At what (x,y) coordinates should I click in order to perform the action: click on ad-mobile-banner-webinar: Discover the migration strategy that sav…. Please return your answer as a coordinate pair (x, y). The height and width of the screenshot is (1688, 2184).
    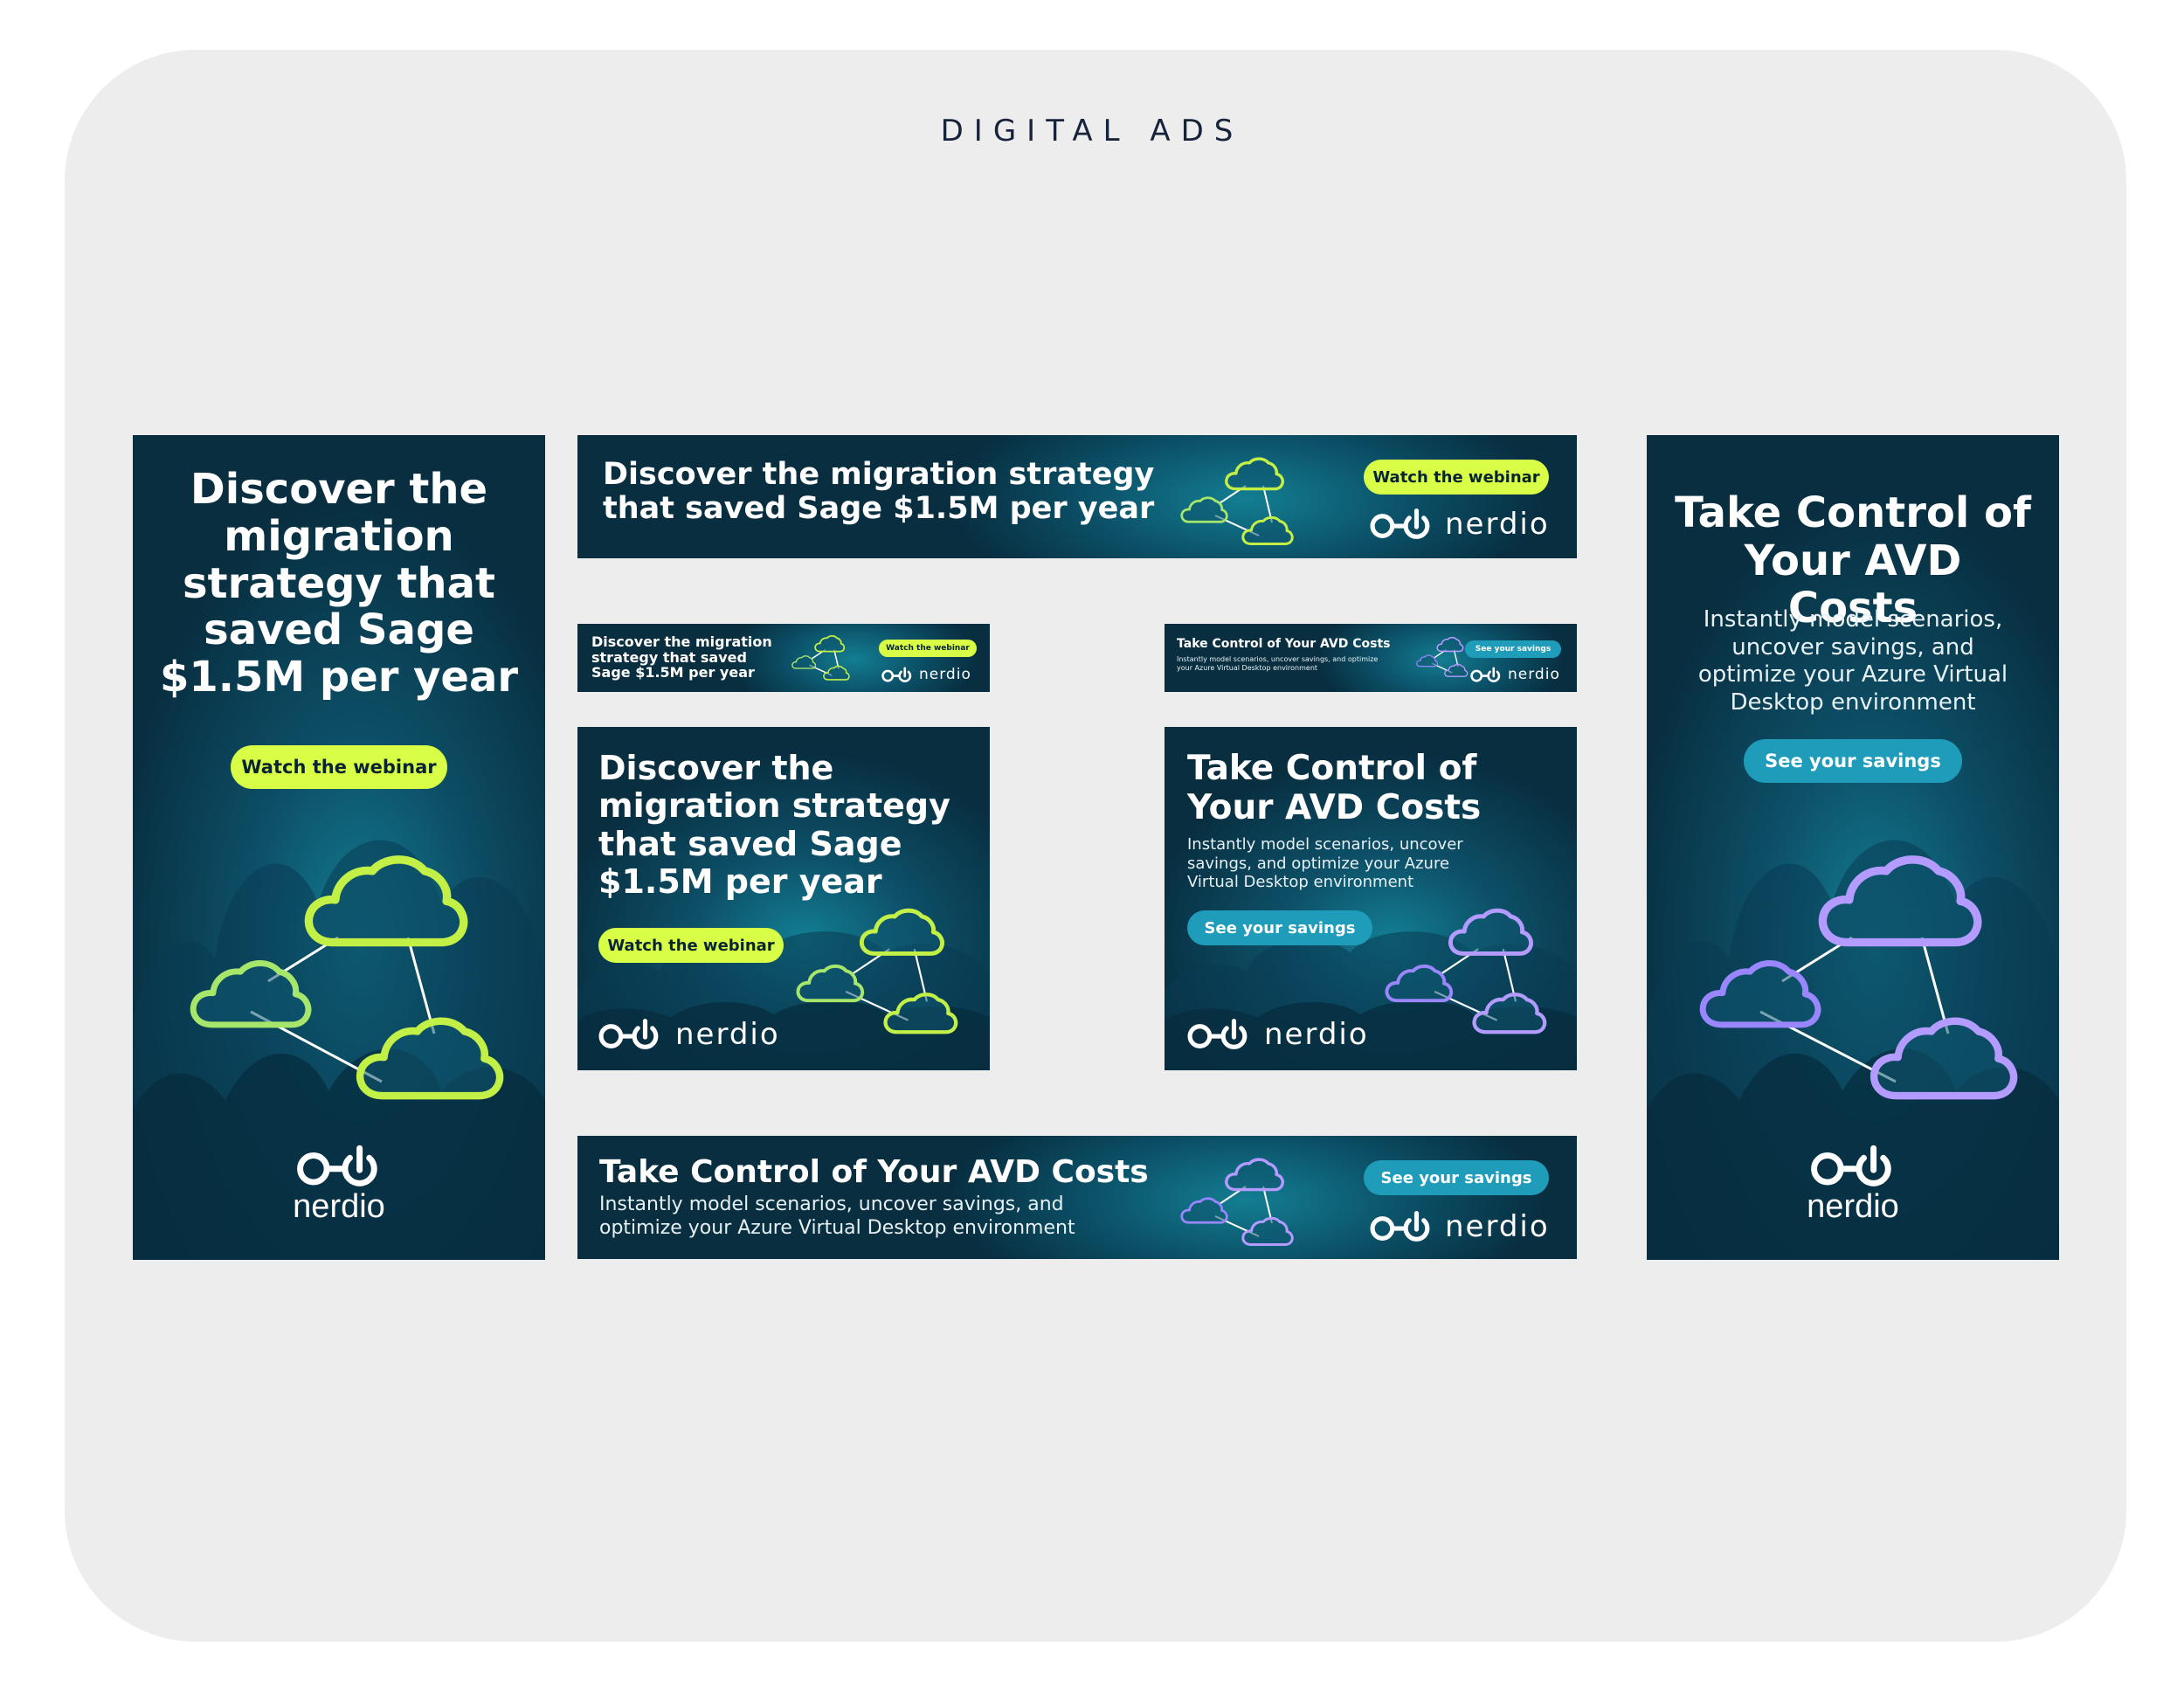
    Looking at the image, I should click on (783, 658).